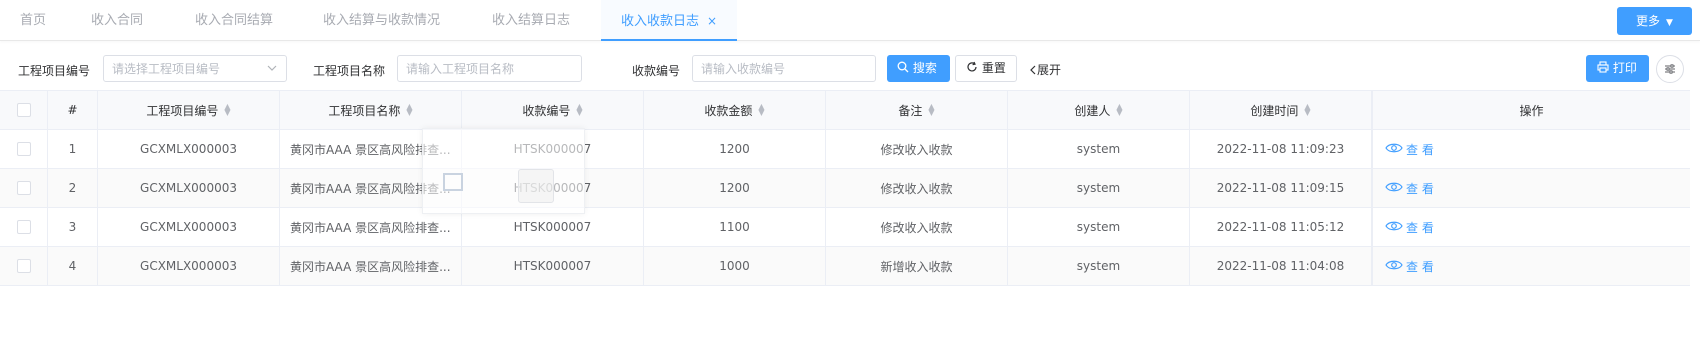  I want to click on cell-operation: 查 看, so click(1531, 266).